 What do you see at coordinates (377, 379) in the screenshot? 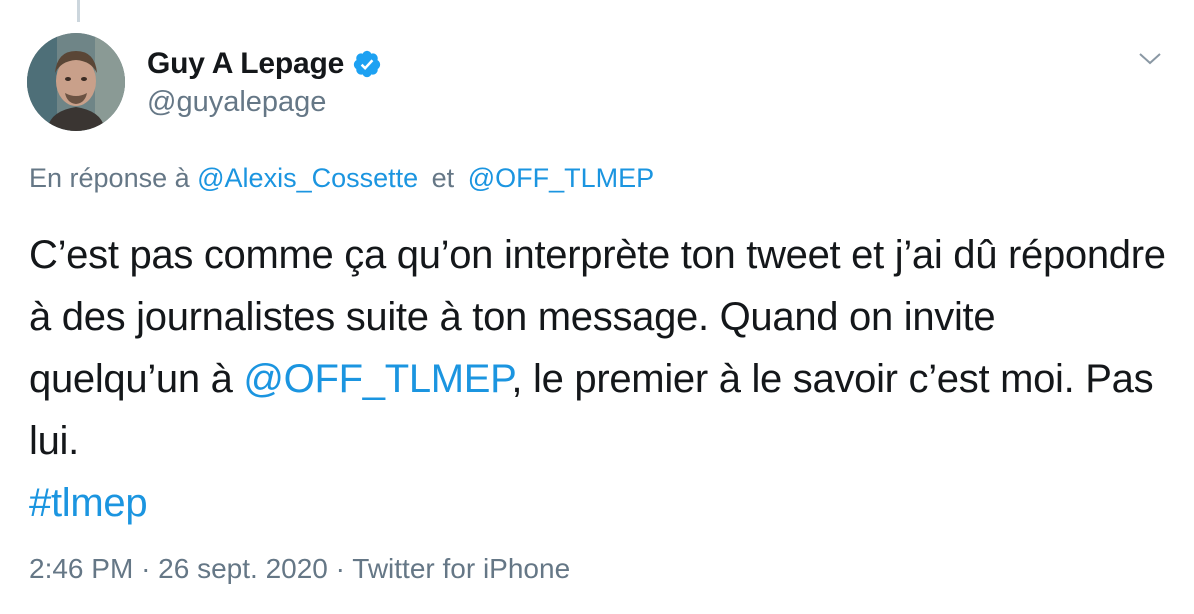
I see `tweet-mention-off-tlmep: @OFF_TLMEP` at bounding box center [377, 379].